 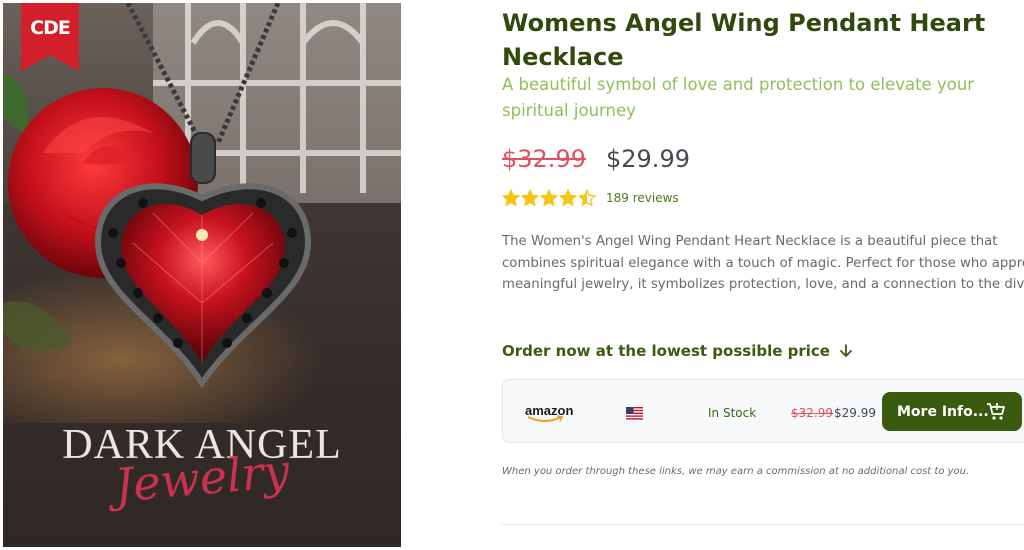 I want to click on brand-logo: CDE, so click(x=50, y=37).